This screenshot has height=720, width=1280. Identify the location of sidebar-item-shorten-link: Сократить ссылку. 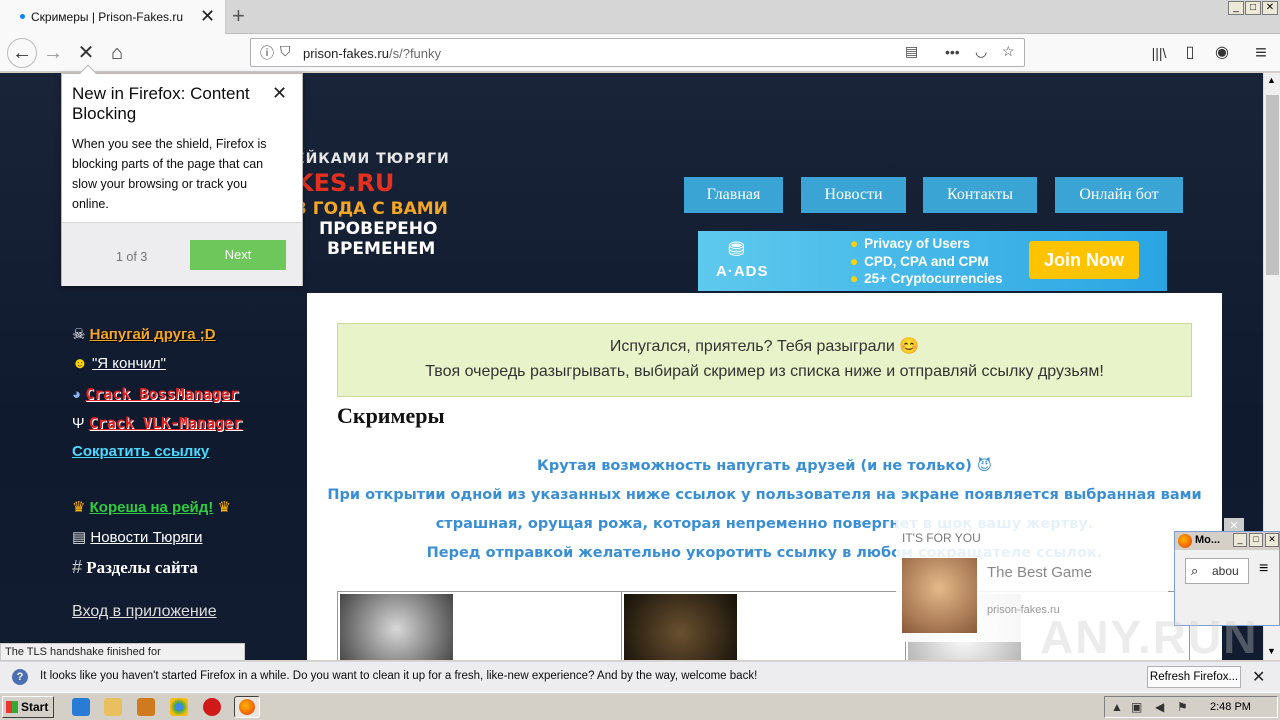
(140, 451).